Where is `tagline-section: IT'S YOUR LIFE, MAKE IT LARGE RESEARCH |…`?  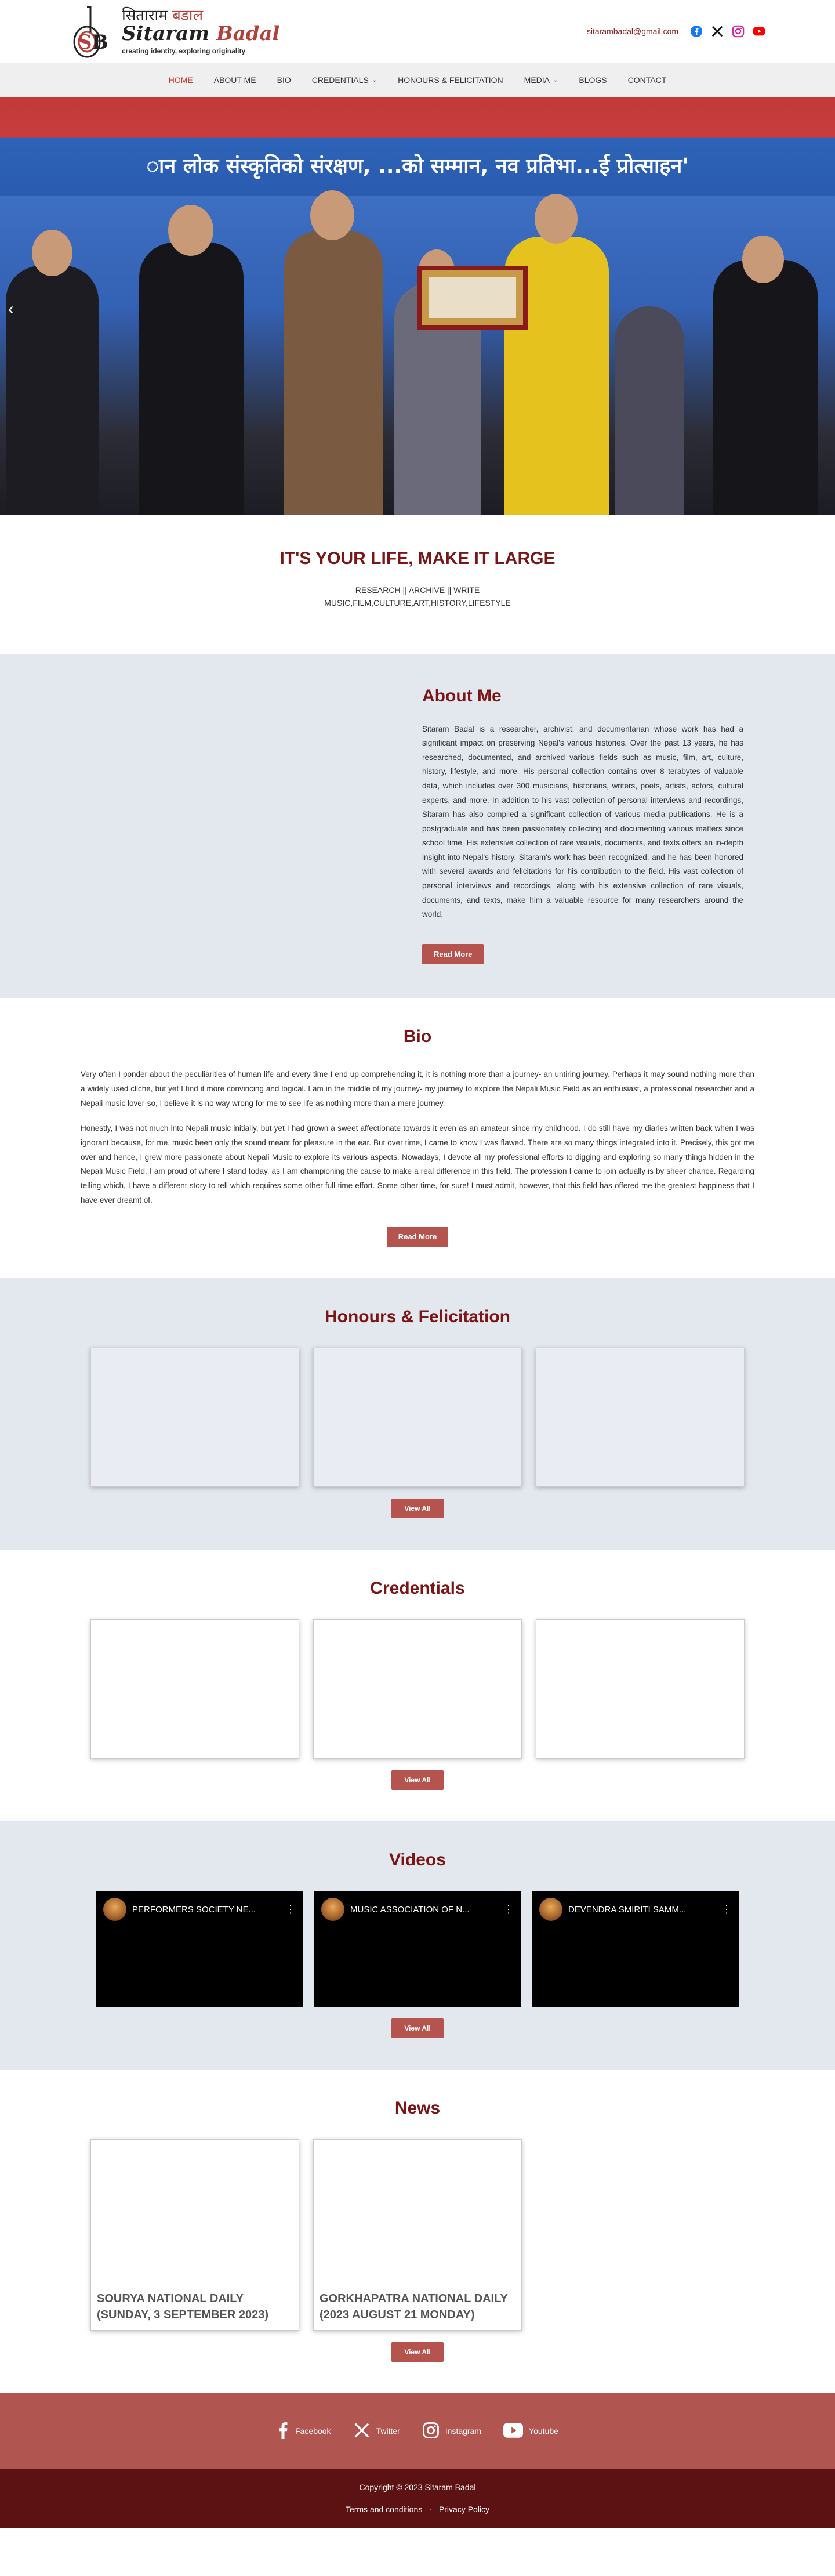 tagline-section: IT'S YOUR LIFE, MAKE IT LARGE RESEARCH |… is located at coordinates (418, 584).